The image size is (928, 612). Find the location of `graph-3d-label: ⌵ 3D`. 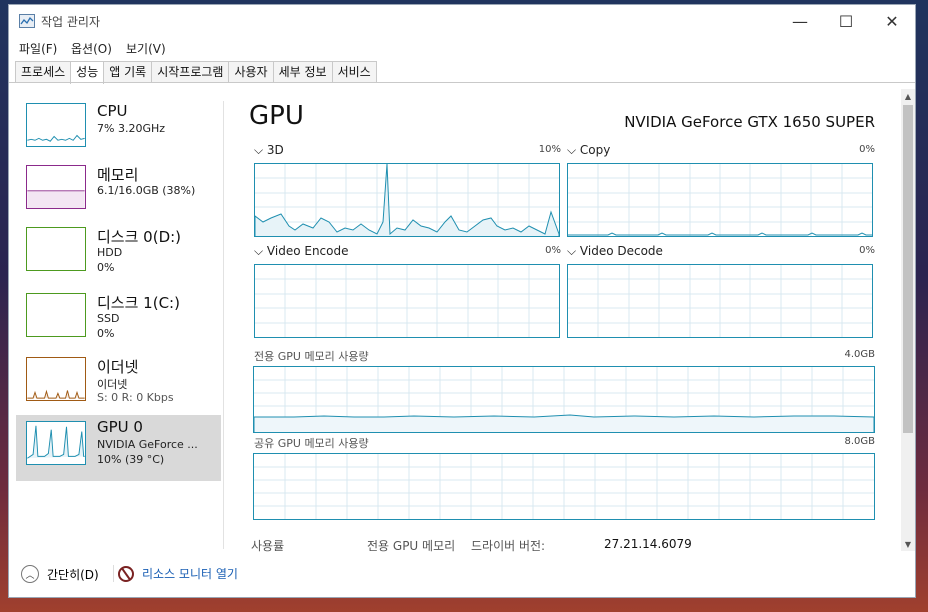

graph-3d-label: ⌵ 3D is located at coordinates (269, 150).